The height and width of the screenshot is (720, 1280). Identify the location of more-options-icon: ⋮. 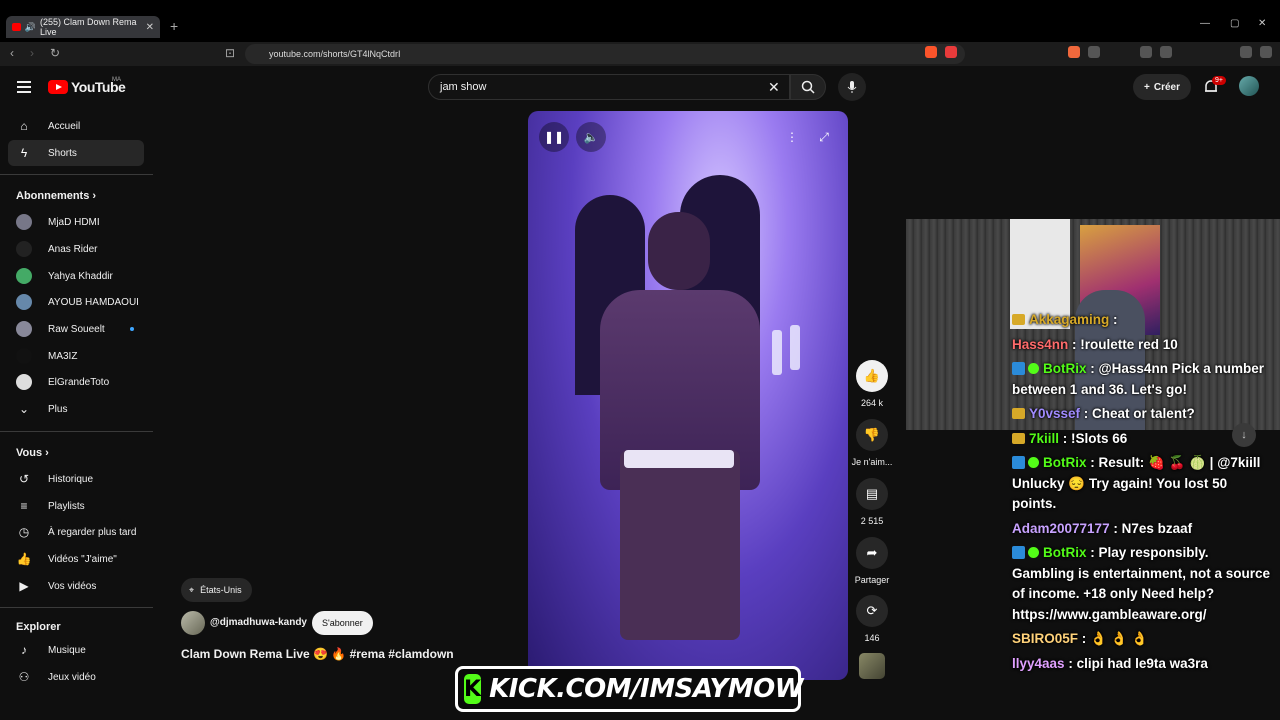
(792, 137).